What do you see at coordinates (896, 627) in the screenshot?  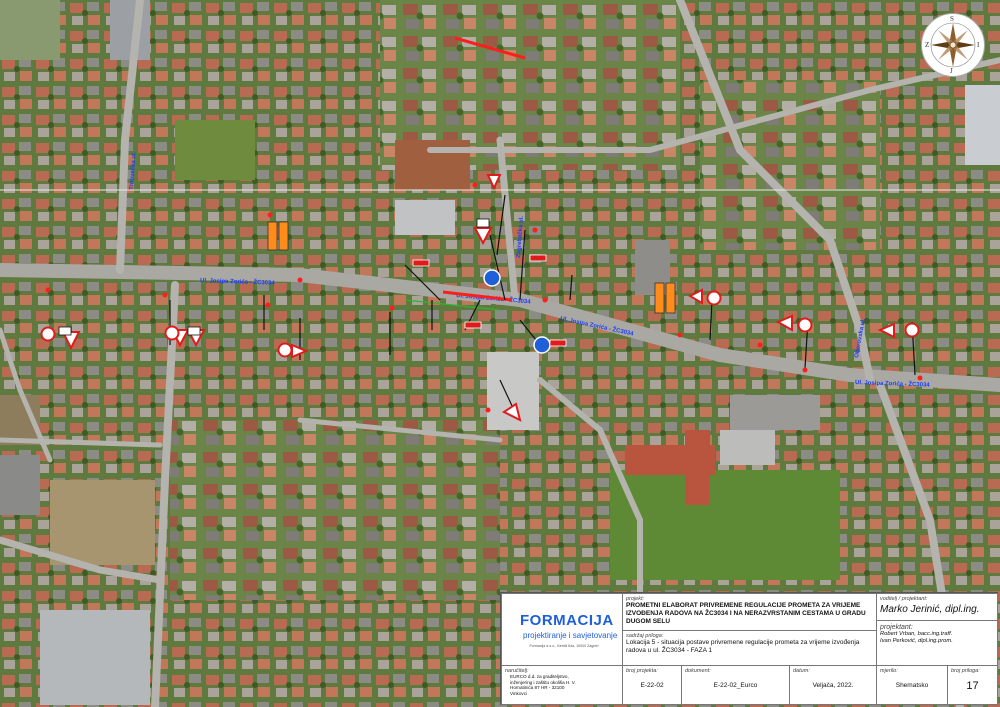 I see `designers-label: projektant:` at bounding box center [896, 627].